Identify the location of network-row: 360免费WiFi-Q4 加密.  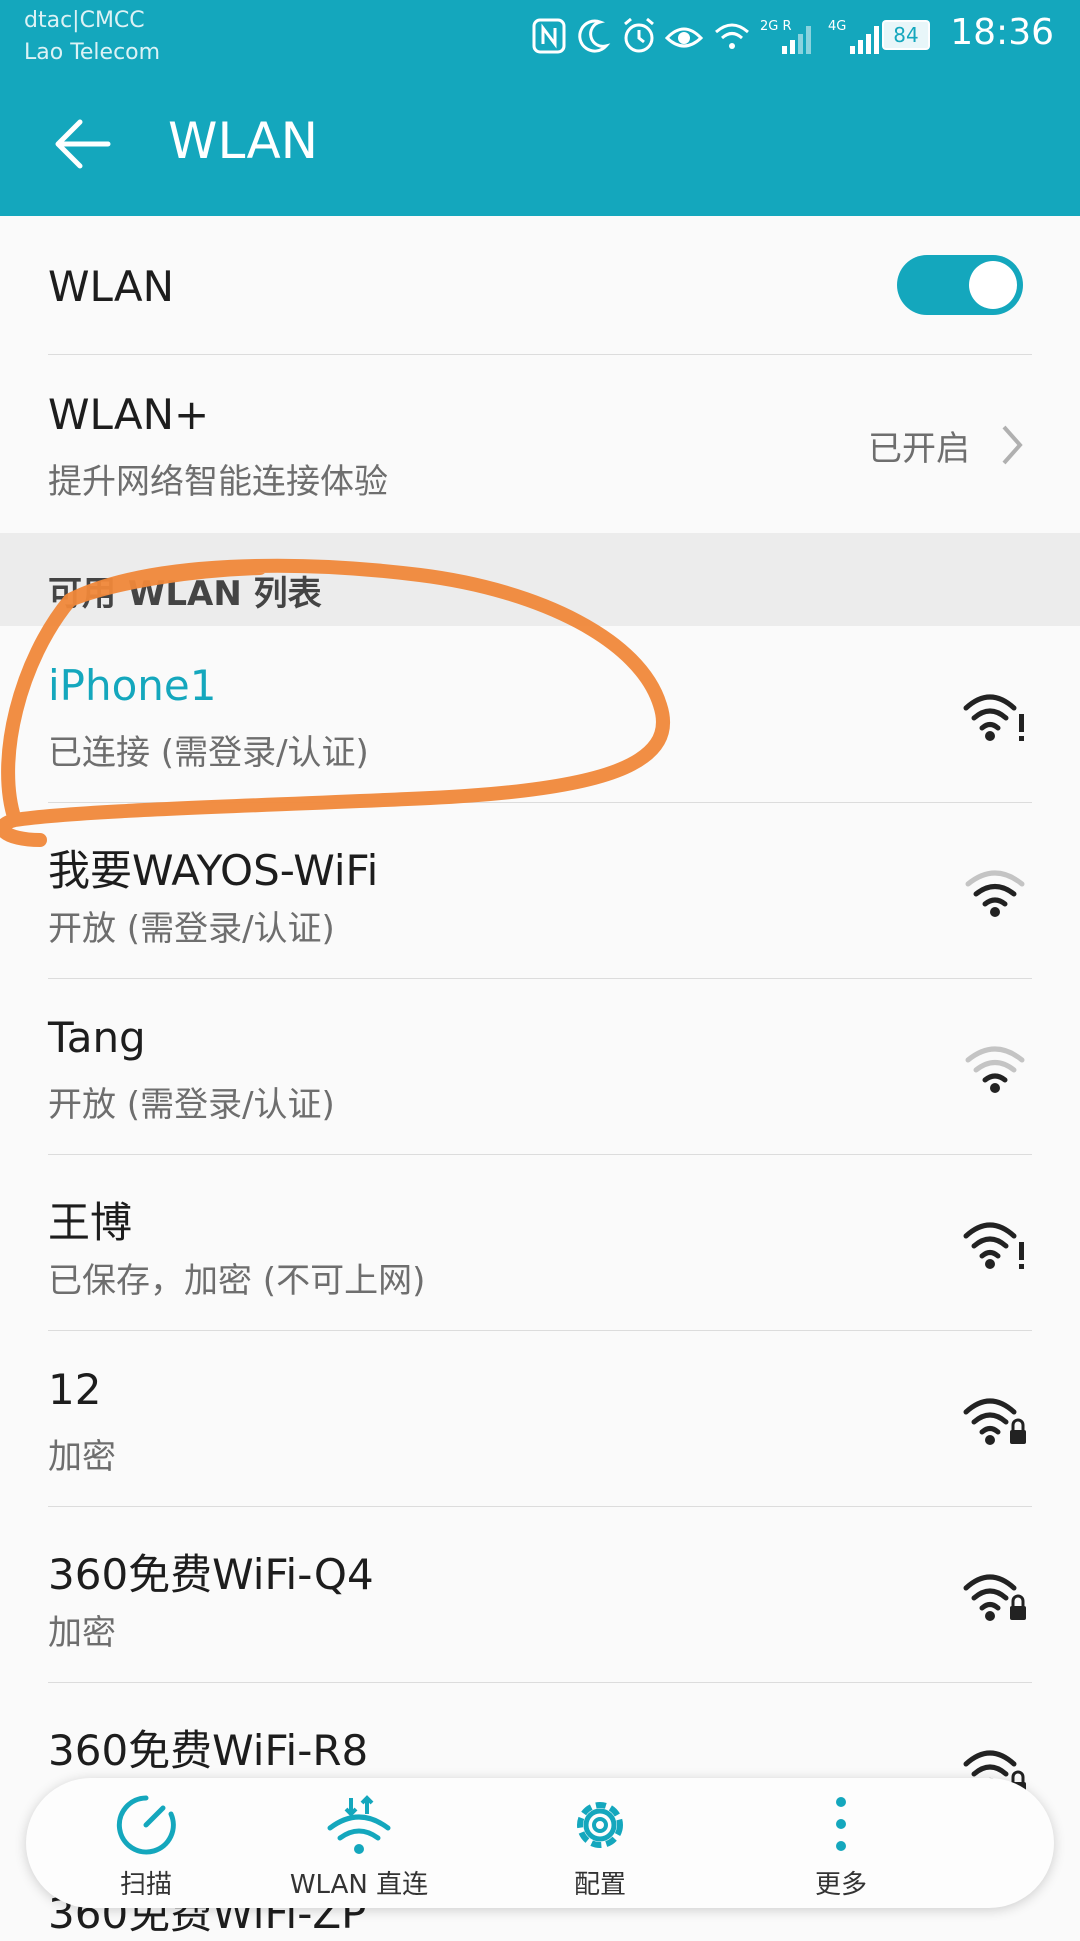
(540, 1594).